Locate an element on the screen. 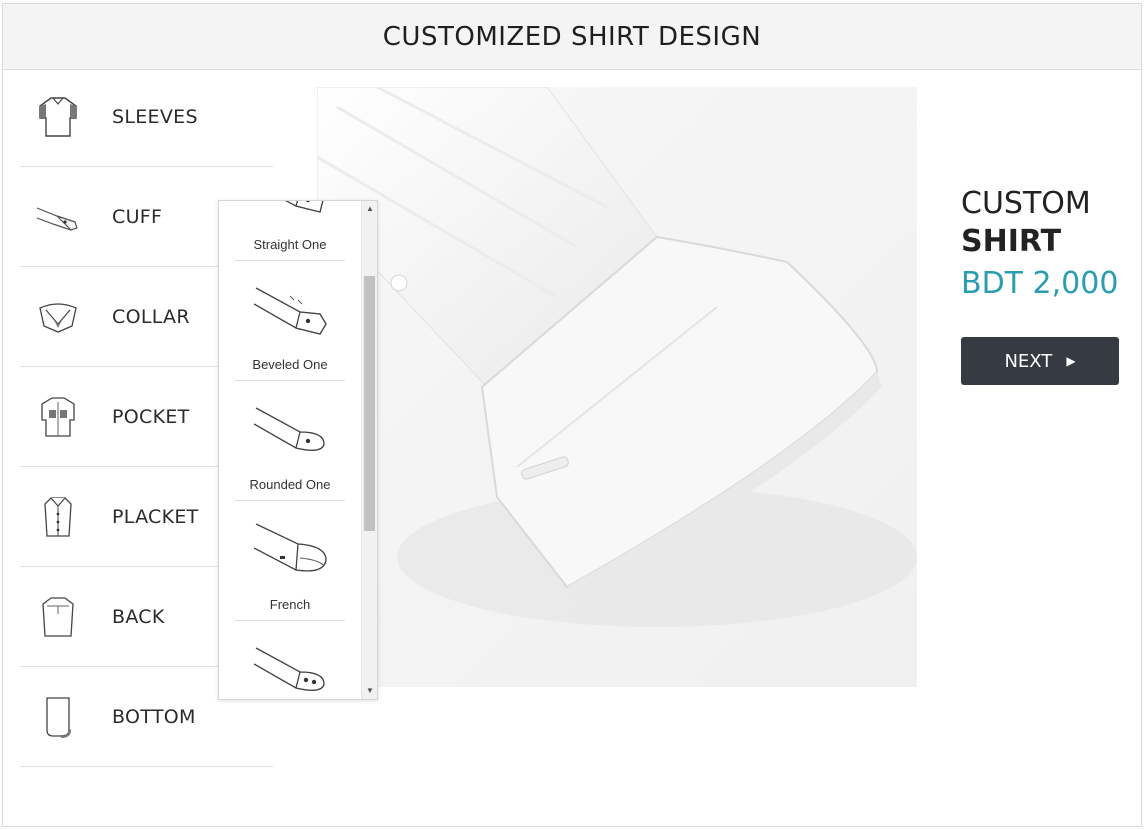 This screenshot has width=1146, height=830. menu-item-sleeves: SLEEVES is located at coordinates (146, 117).